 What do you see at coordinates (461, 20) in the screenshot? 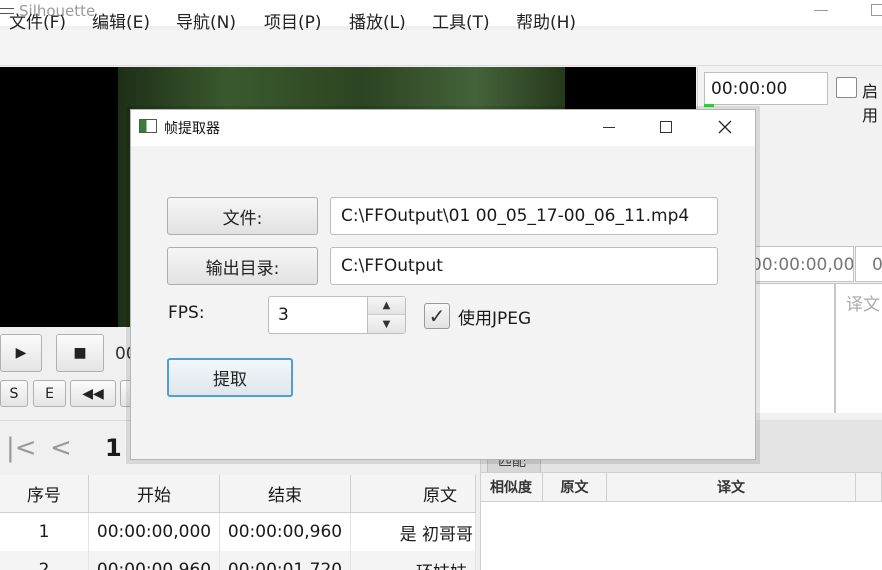
I see `menu-tools: 工具(T)` at bounding box center [461, 20].